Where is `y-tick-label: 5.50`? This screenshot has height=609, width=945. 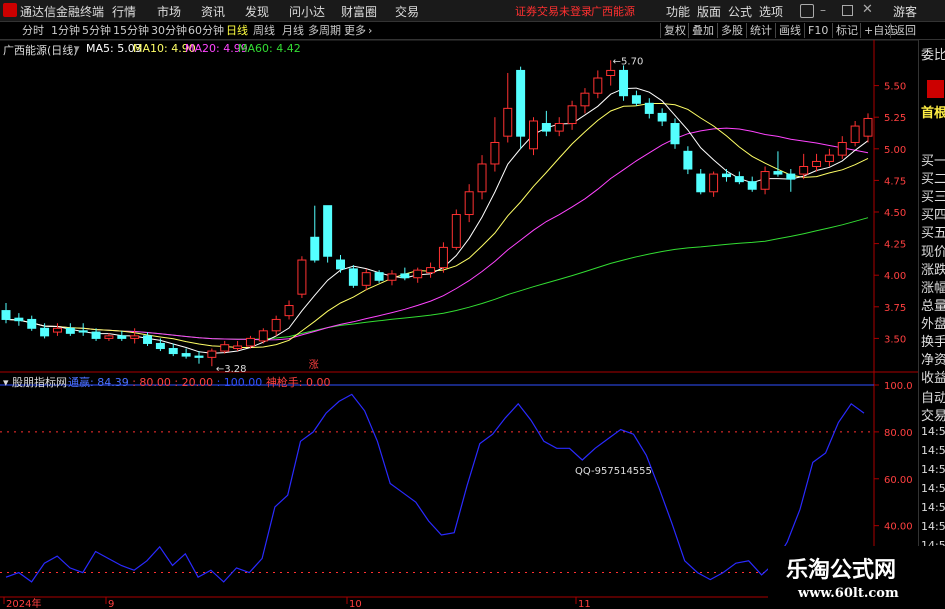 y-tick-label: 5.50 is located at coordinates (895, 87).